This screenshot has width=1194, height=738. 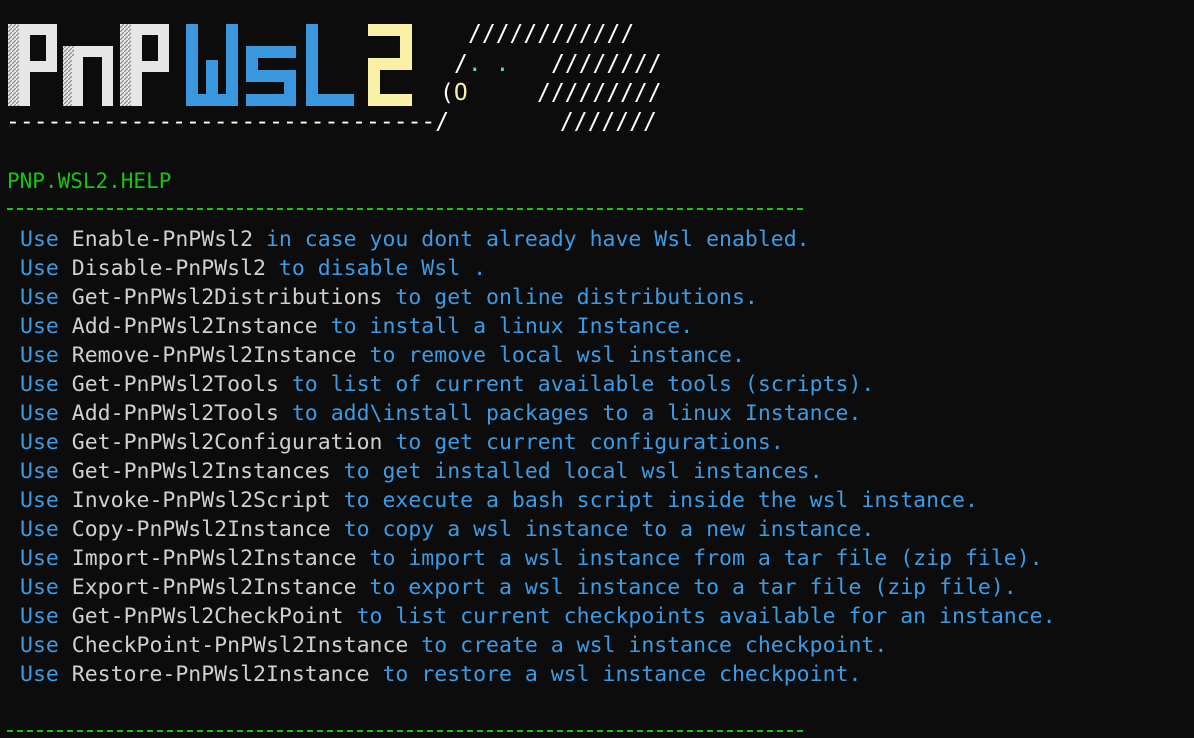 I want to click on divider-top, so click(x=405, y=209).